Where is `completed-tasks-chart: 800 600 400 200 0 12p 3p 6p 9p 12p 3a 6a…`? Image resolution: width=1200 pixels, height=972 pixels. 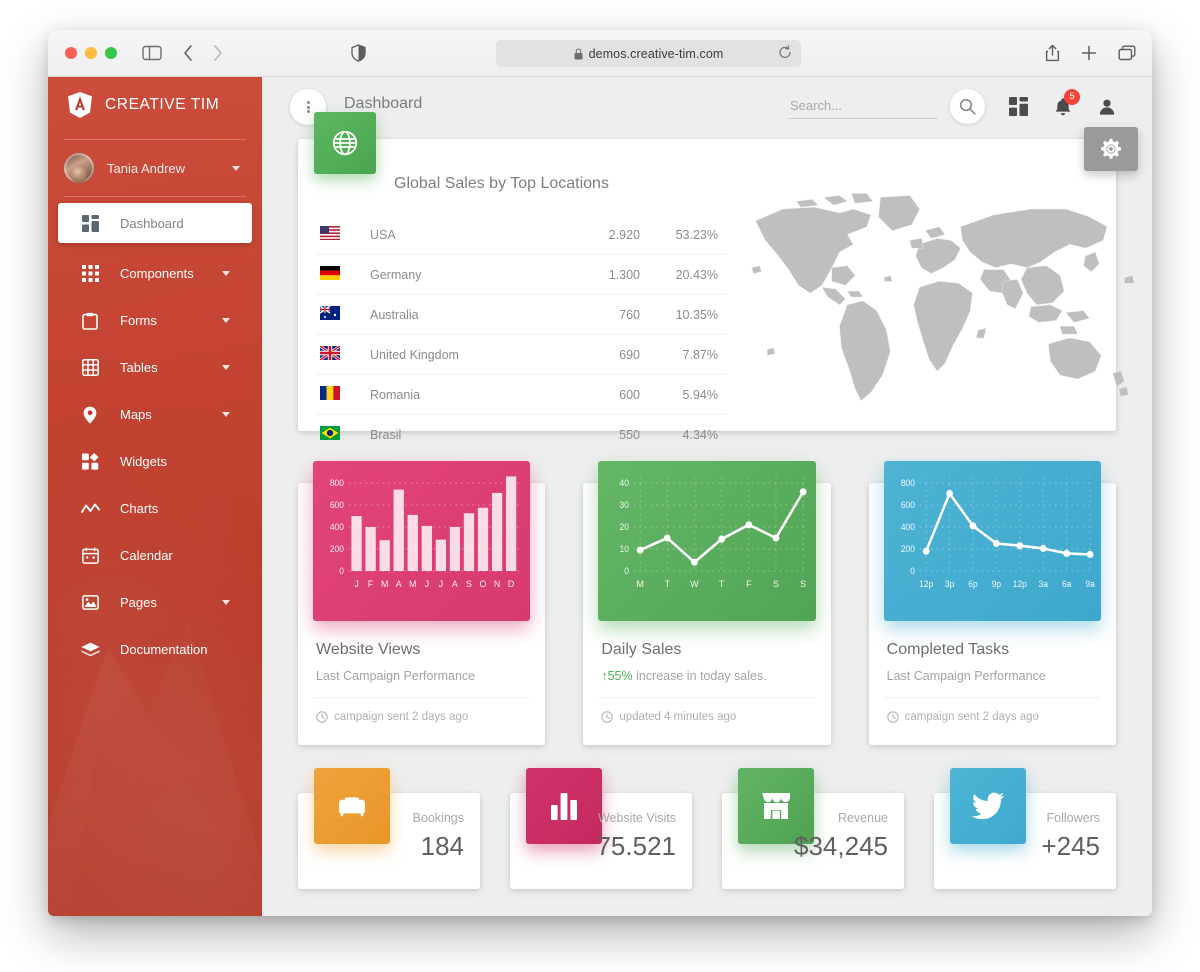 completed-tasks-chart: 800 600 400 200 0 12p 3p 6p 9p 12p 3a 6a… is located at coordinates (992, 541).